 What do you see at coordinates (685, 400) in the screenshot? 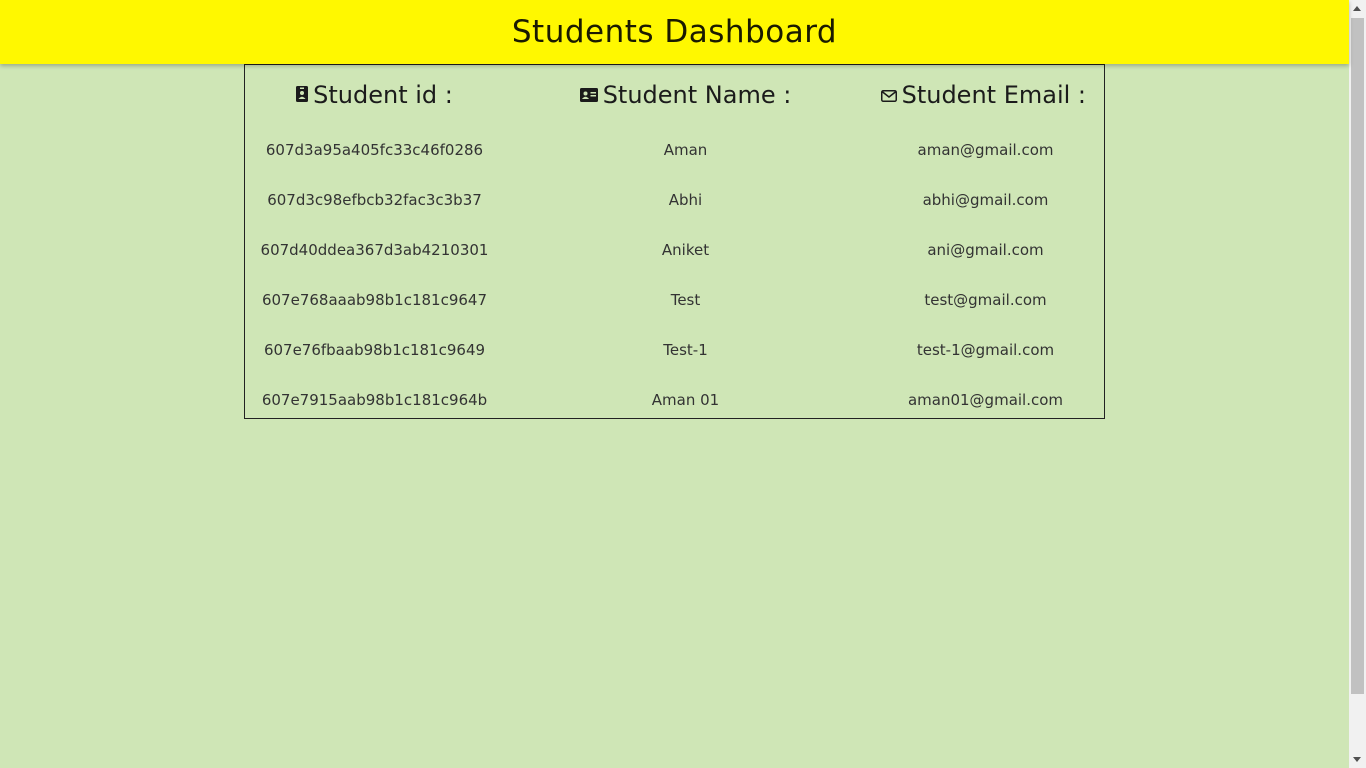
I see `student-name-cell: Aman 01` at bounding box center [685, 400].